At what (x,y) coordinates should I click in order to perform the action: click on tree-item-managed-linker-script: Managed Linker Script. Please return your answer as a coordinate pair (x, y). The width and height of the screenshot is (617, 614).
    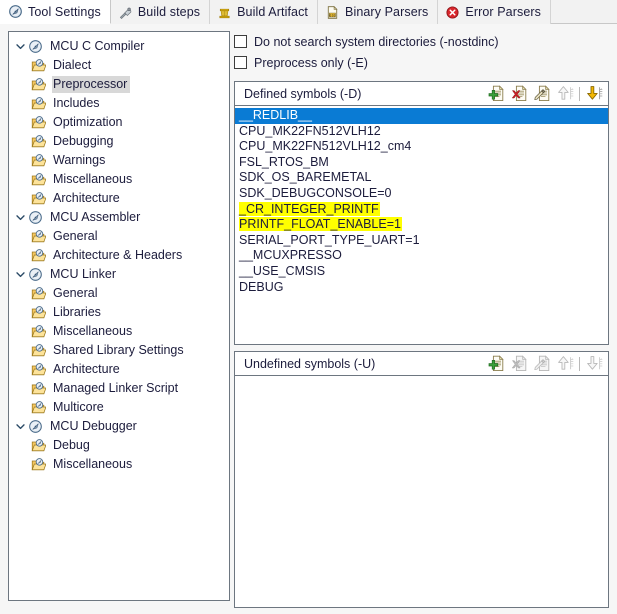
    Looking at the image, I should click on (119, 388).